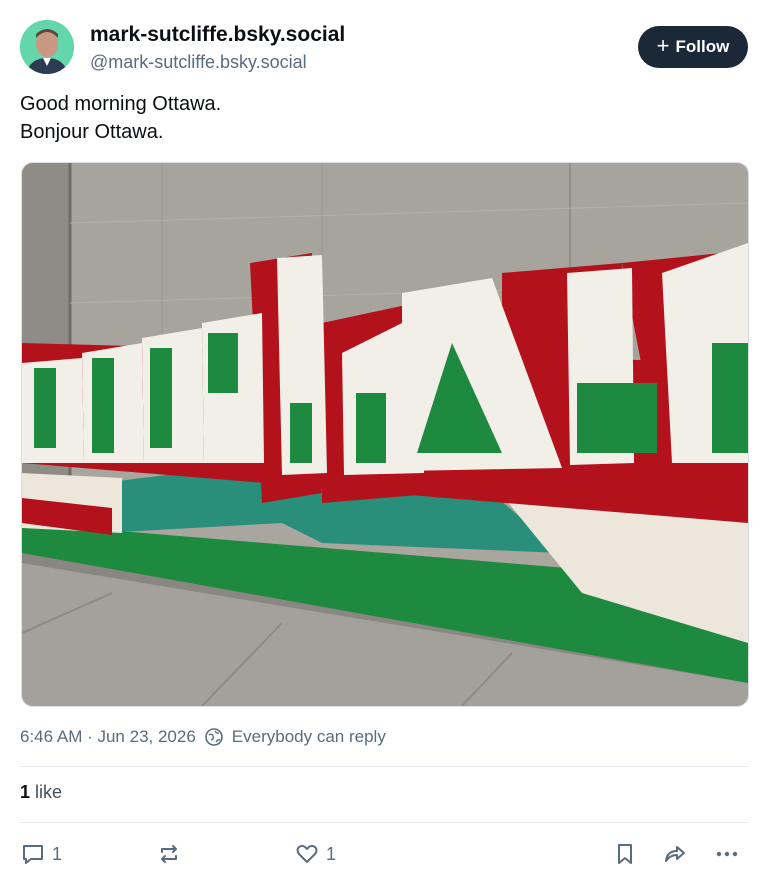 The image size is (768, 887). What do you see at coordinates (25, 792) in the screenshot?
I see `likes-count: 1` at bounding box center [25, 792].